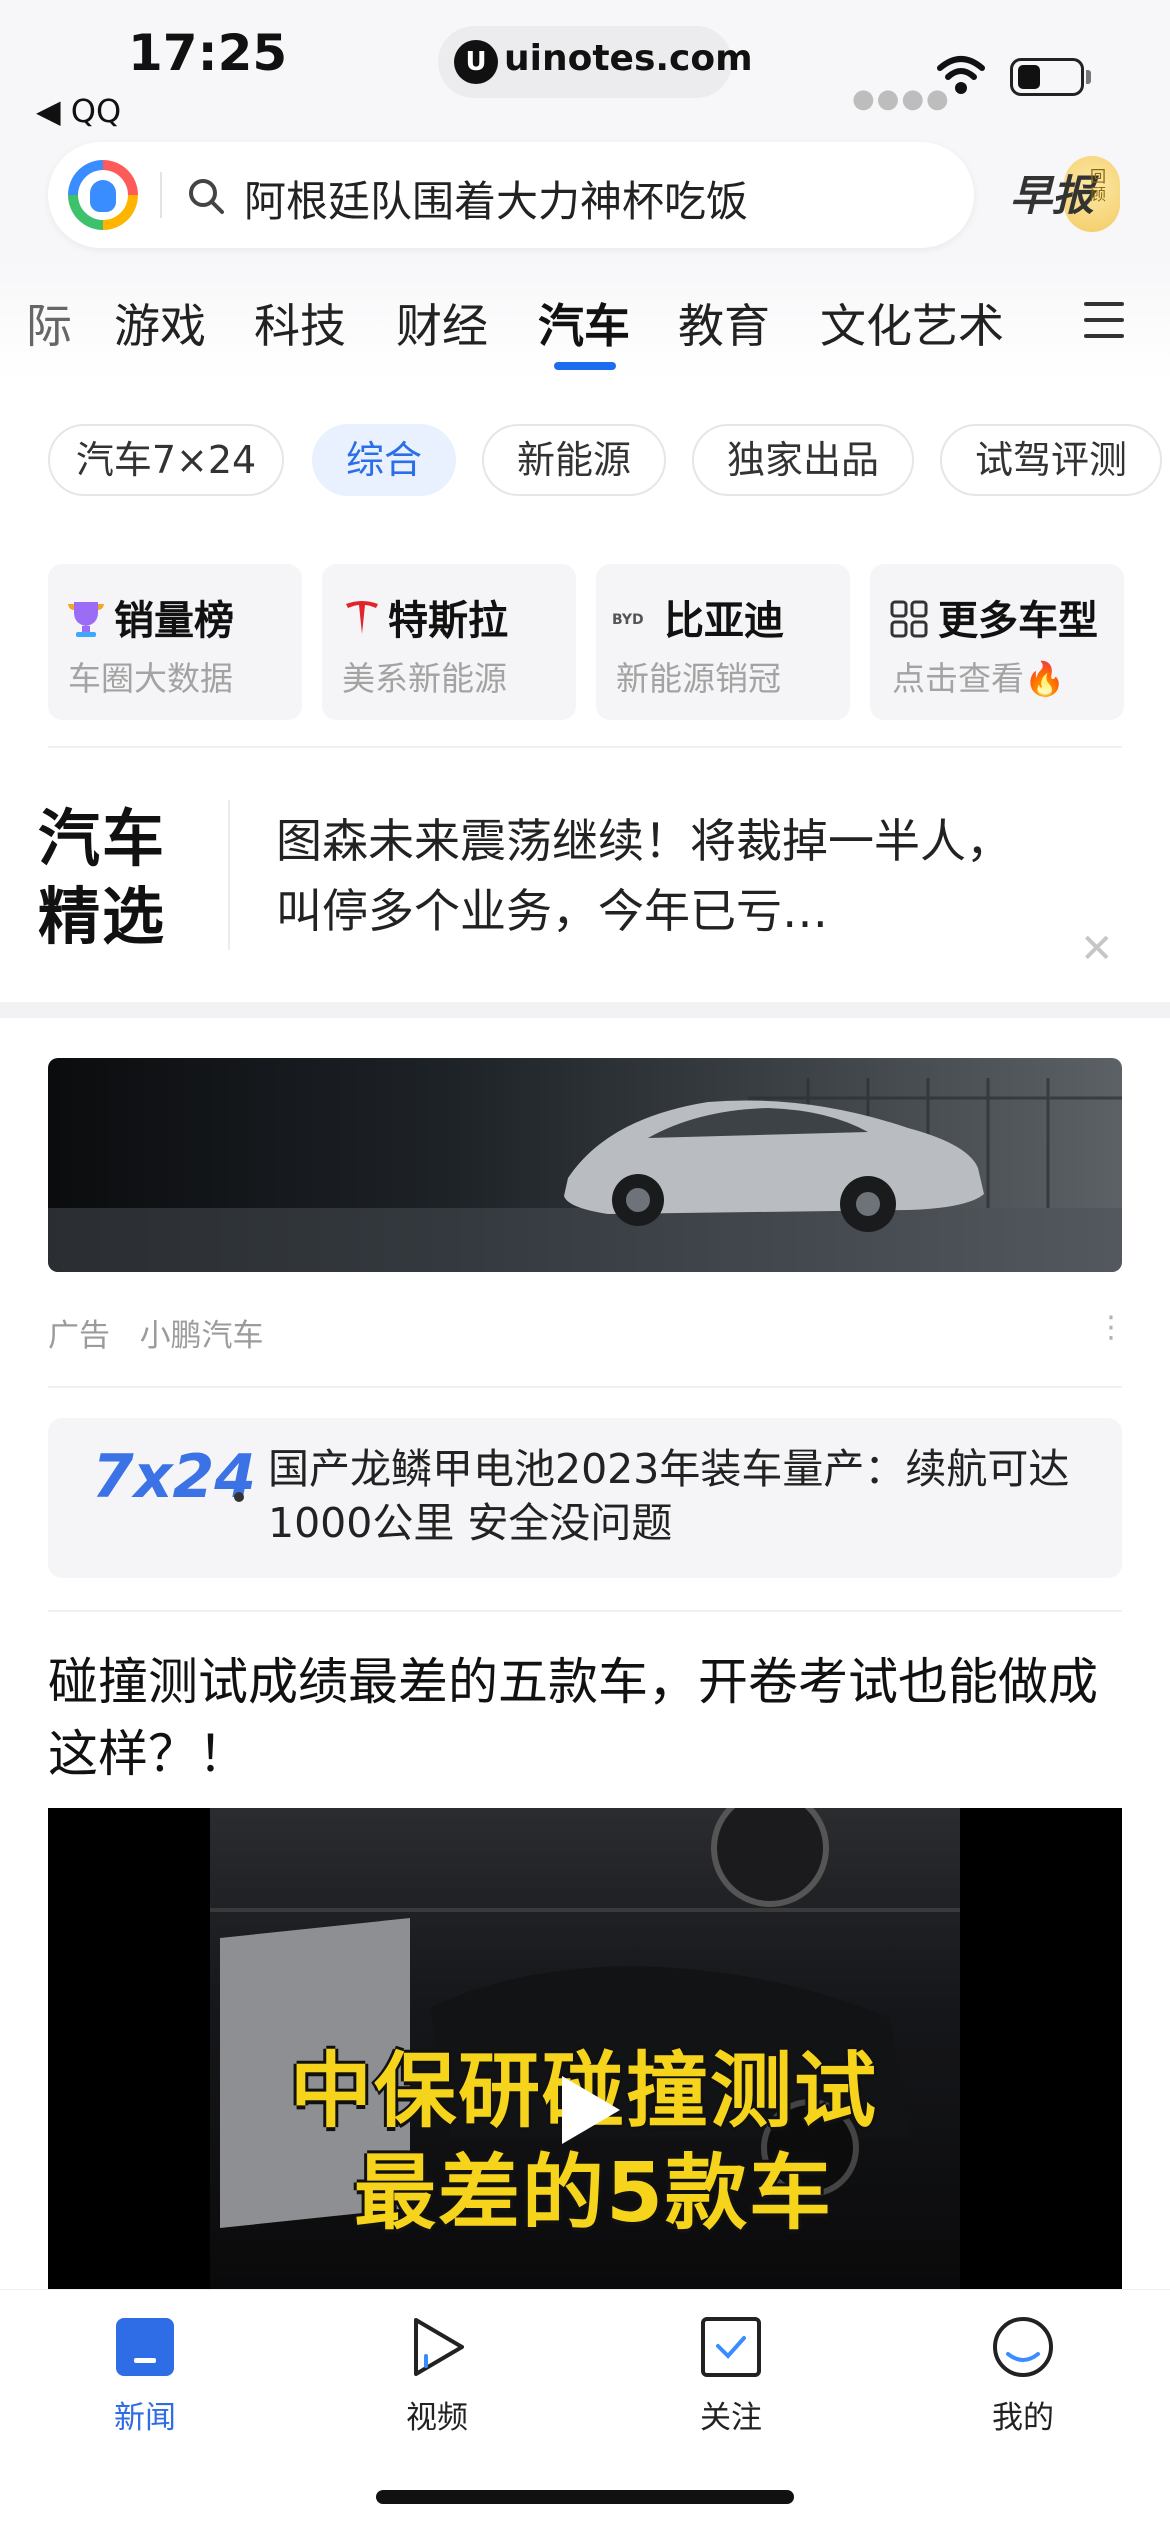 The height and width of the screenshot is (2532, 1170). I want to click on card-title: 比亚迪, so click(724, 621).